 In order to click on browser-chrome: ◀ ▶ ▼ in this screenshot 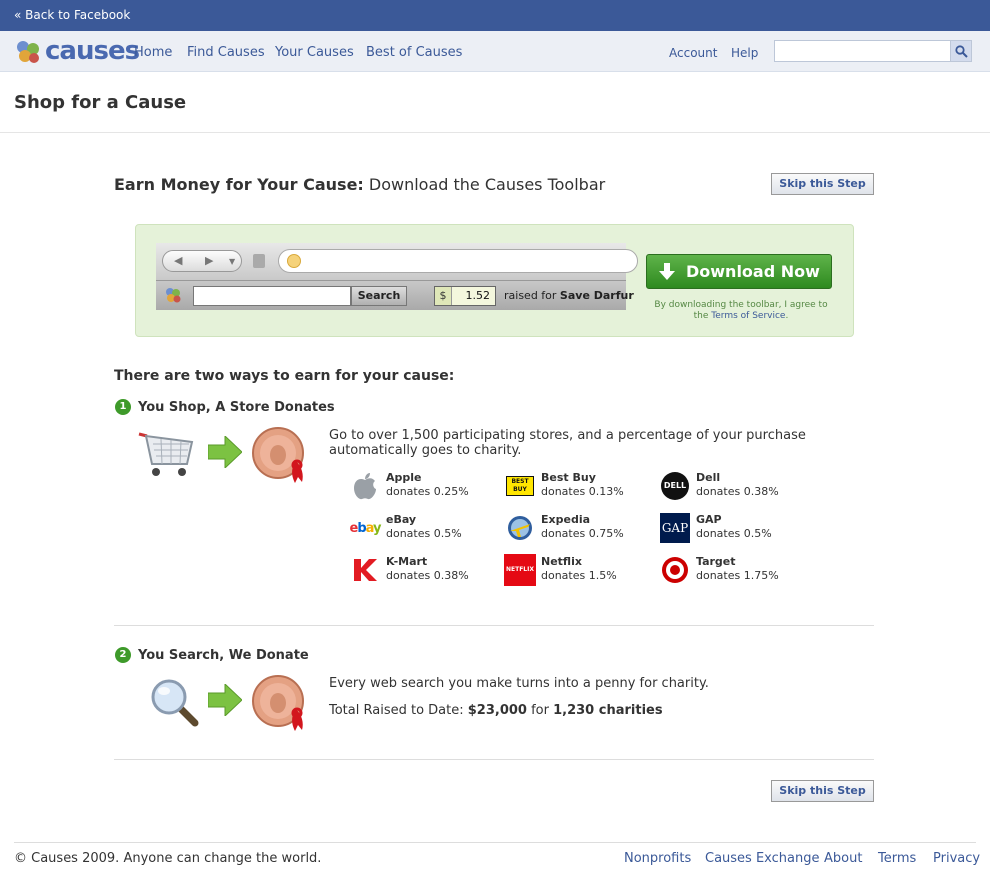, I will do `click(397, 262)`.